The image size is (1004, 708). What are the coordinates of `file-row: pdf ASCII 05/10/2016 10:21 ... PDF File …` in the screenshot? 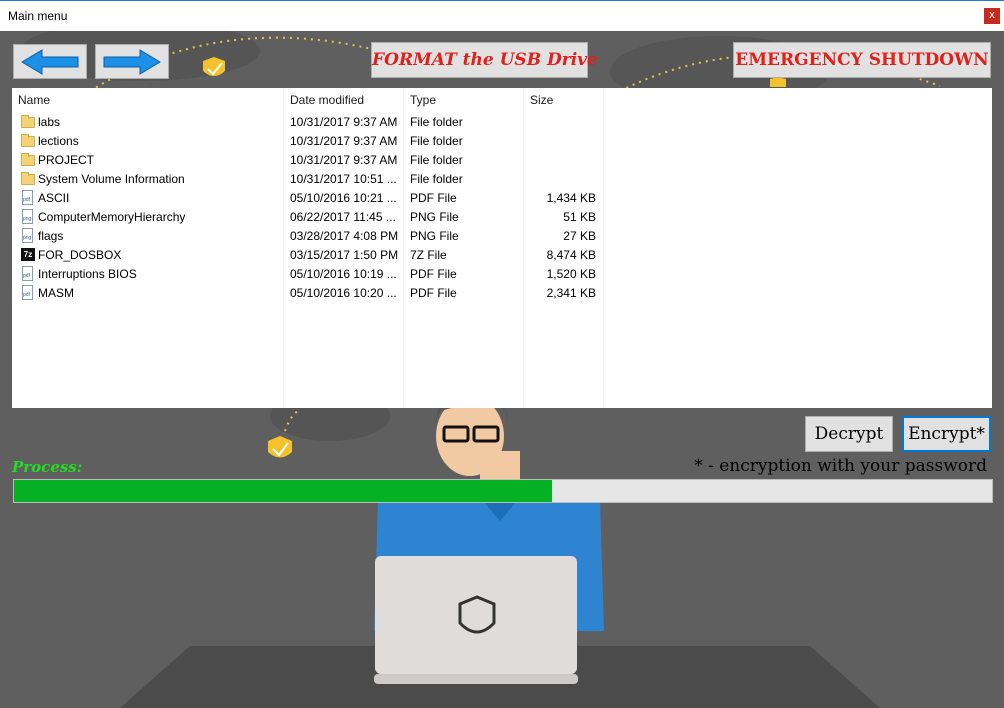 It's located at (502, 198).